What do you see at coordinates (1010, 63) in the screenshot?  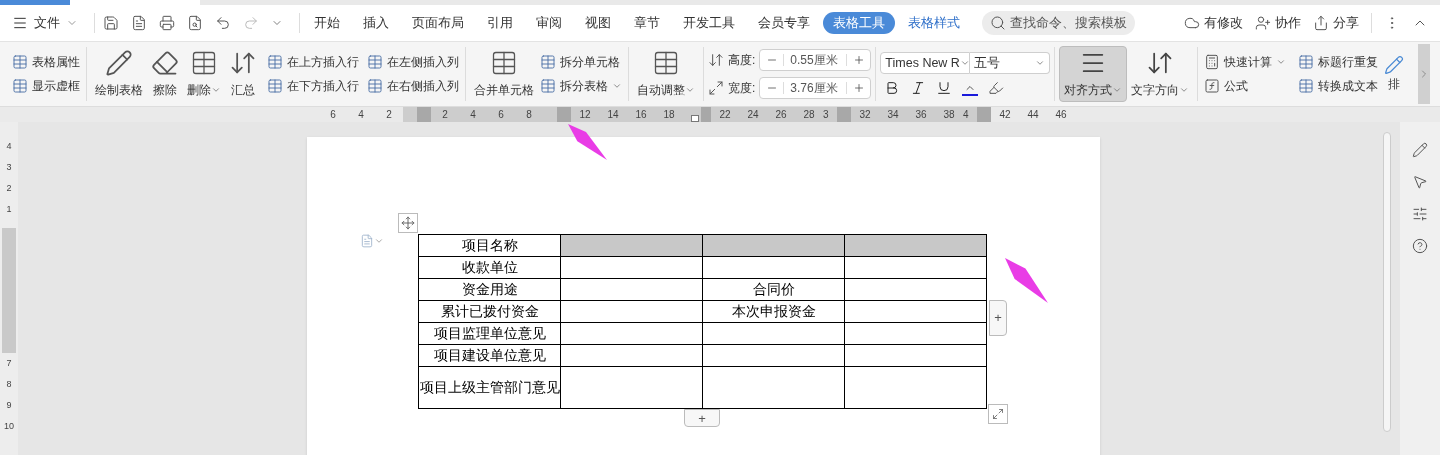 I see `font-size-select: 五号` at bounding box center [1010, 63].